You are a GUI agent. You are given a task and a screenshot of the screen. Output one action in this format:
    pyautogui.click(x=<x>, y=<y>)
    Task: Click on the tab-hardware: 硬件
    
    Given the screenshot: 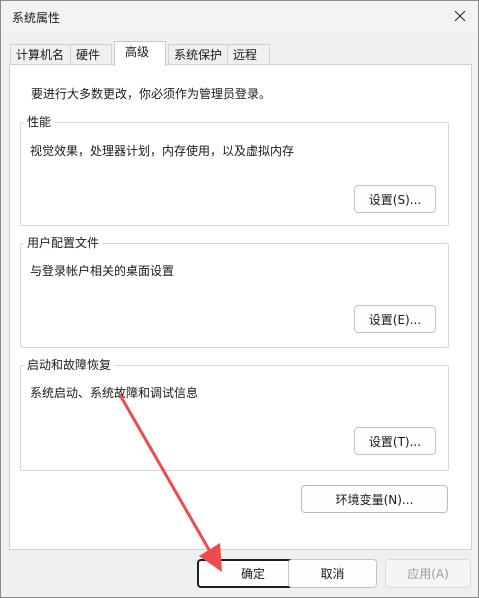 What is the action you would take?
    pyautogui.click(x=91, y=54)
    